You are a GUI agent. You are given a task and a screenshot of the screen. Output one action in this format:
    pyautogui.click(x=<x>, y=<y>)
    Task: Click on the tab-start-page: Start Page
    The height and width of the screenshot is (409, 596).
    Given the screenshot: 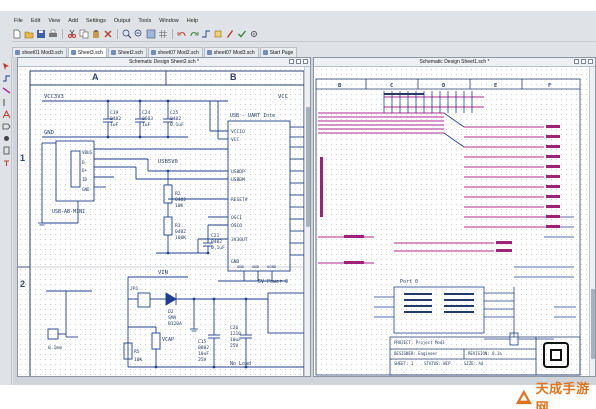 What is the action you would take?
    pyautogui.click(x=278, y=52)
    